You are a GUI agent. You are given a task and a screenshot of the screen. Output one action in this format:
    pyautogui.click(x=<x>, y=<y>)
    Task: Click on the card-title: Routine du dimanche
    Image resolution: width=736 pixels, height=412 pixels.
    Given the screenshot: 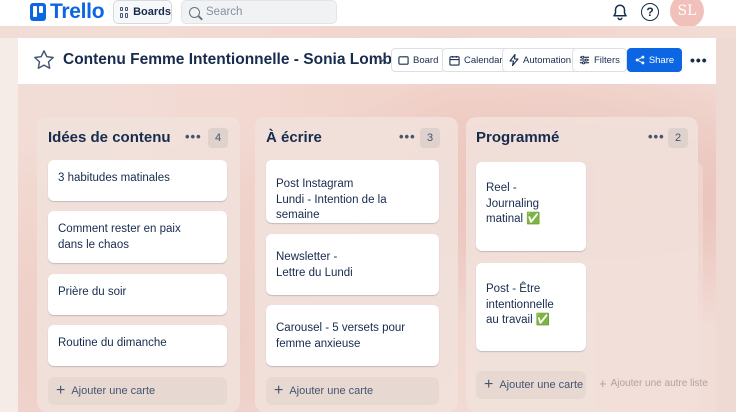 What is the action you would take?
    pyautogui.click(x=112, y=343)
    